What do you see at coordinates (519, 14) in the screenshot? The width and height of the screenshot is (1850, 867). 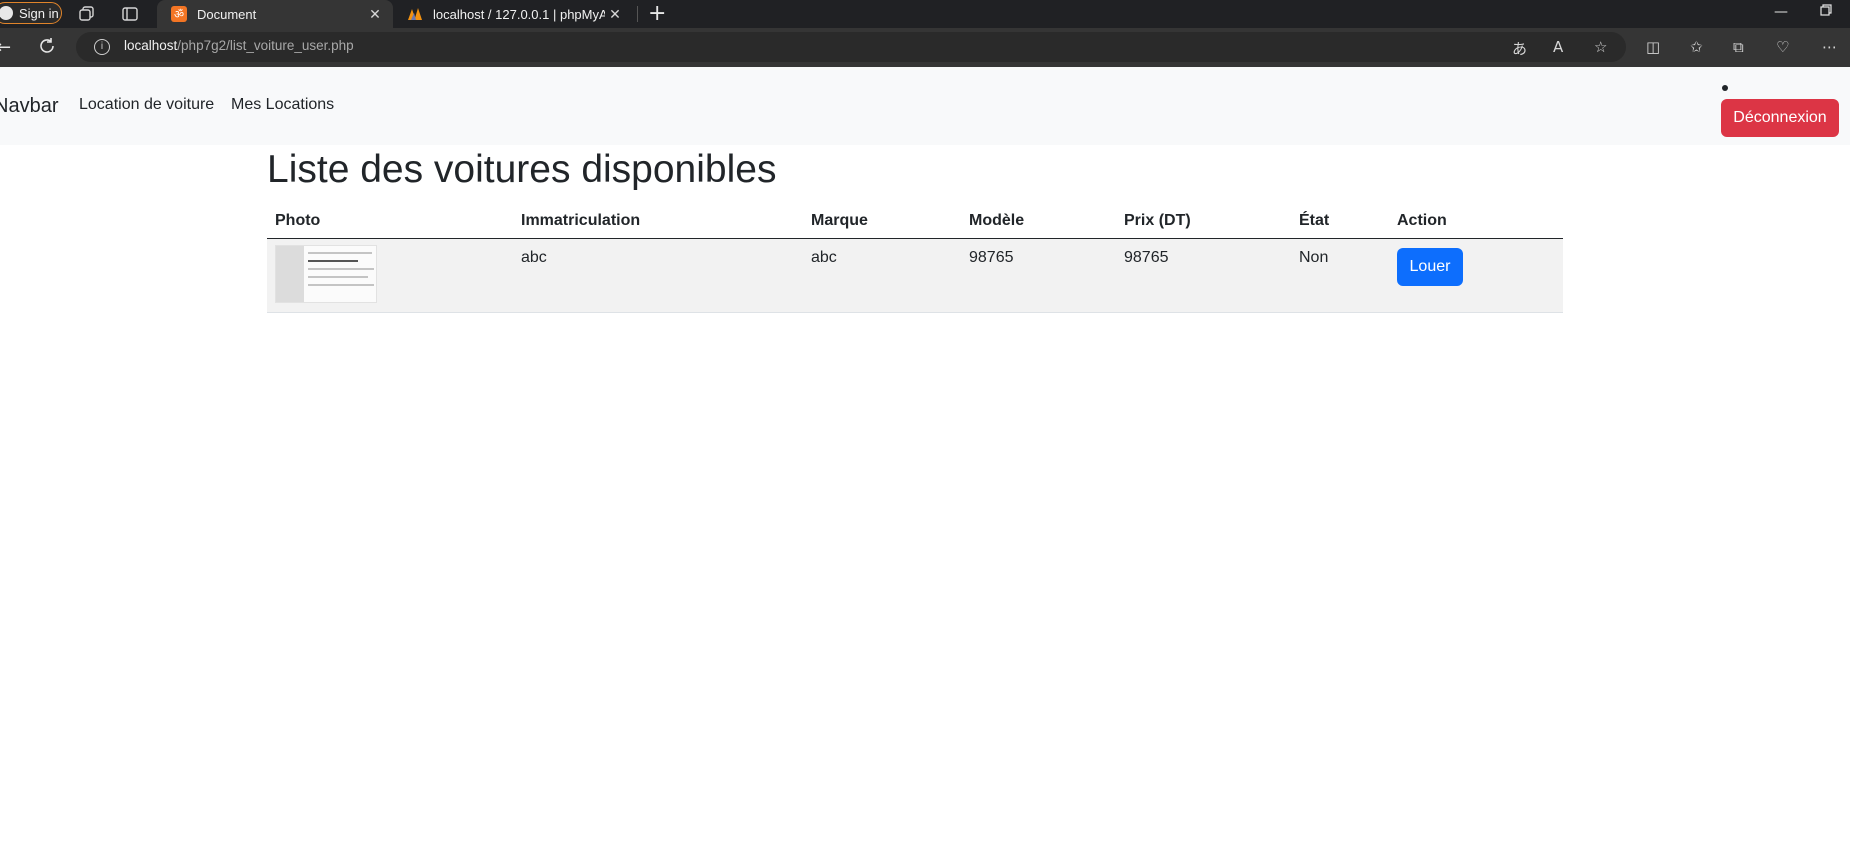 I see `tab-title: localhost / 127.0.0.1 | phpMyAdm` at bounding box center [519, 14].